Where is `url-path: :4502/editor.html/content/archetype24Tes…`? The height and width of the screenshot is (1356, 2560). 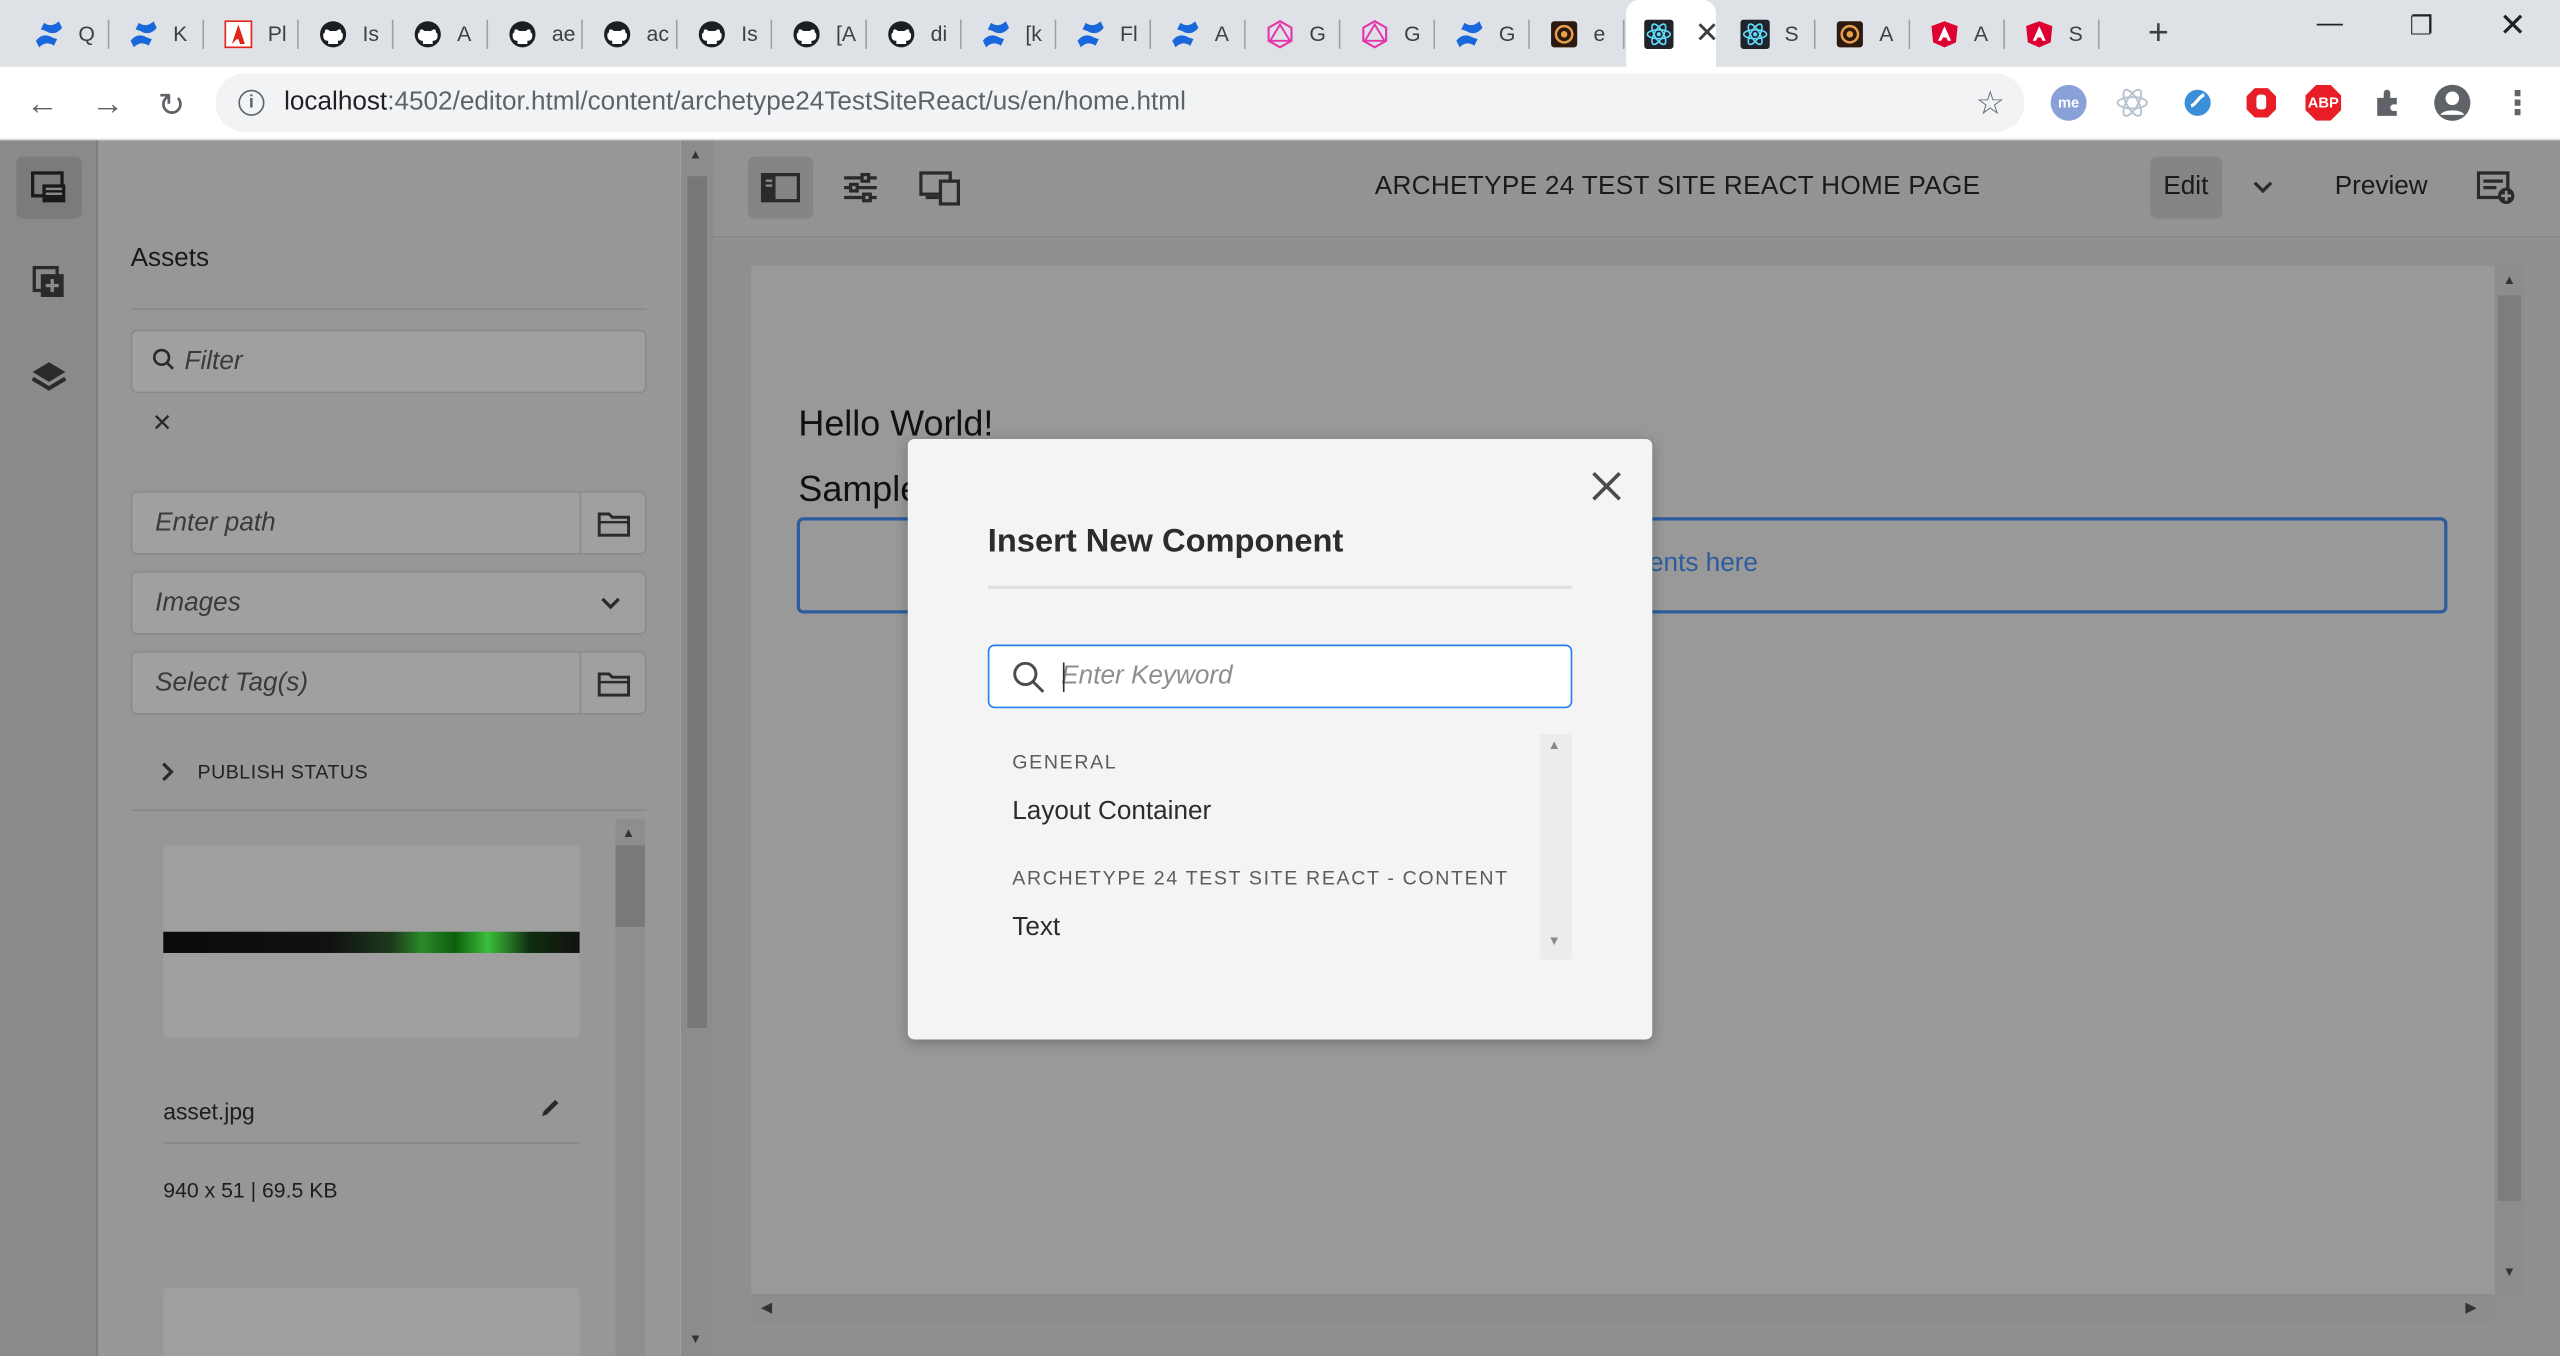
url-path: :4502/editor.html/content/archetype24Tes… is located at coordinates (786, 102).